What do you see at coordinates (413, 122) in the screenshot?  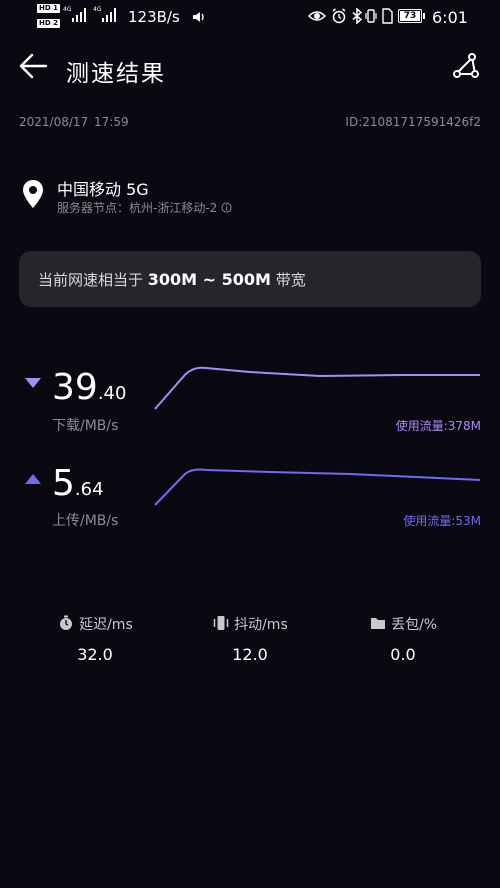 I see `result-id: ID:21081717591426f2` at bounding box center [413, 122].